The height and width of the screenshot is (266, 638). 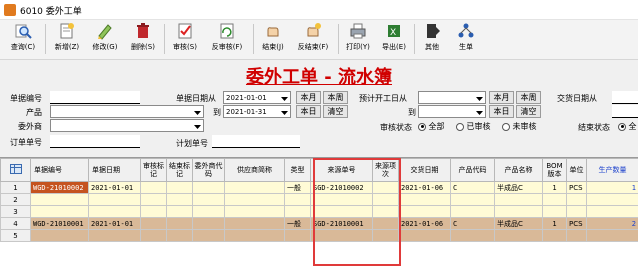 I want to click on grid-cell-unit: PCS, so click(x=576, y=223).